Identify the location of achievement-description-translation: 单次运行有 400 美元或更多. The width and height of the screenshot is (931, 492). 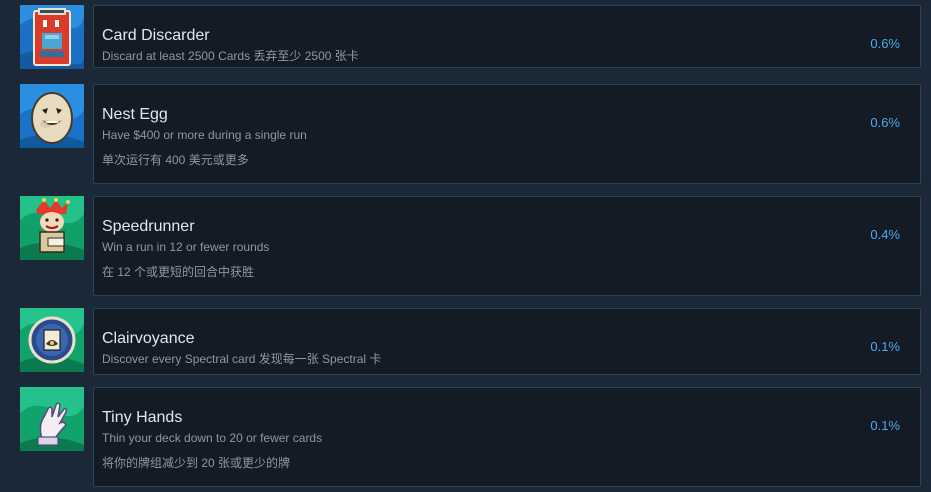
(175, 160).